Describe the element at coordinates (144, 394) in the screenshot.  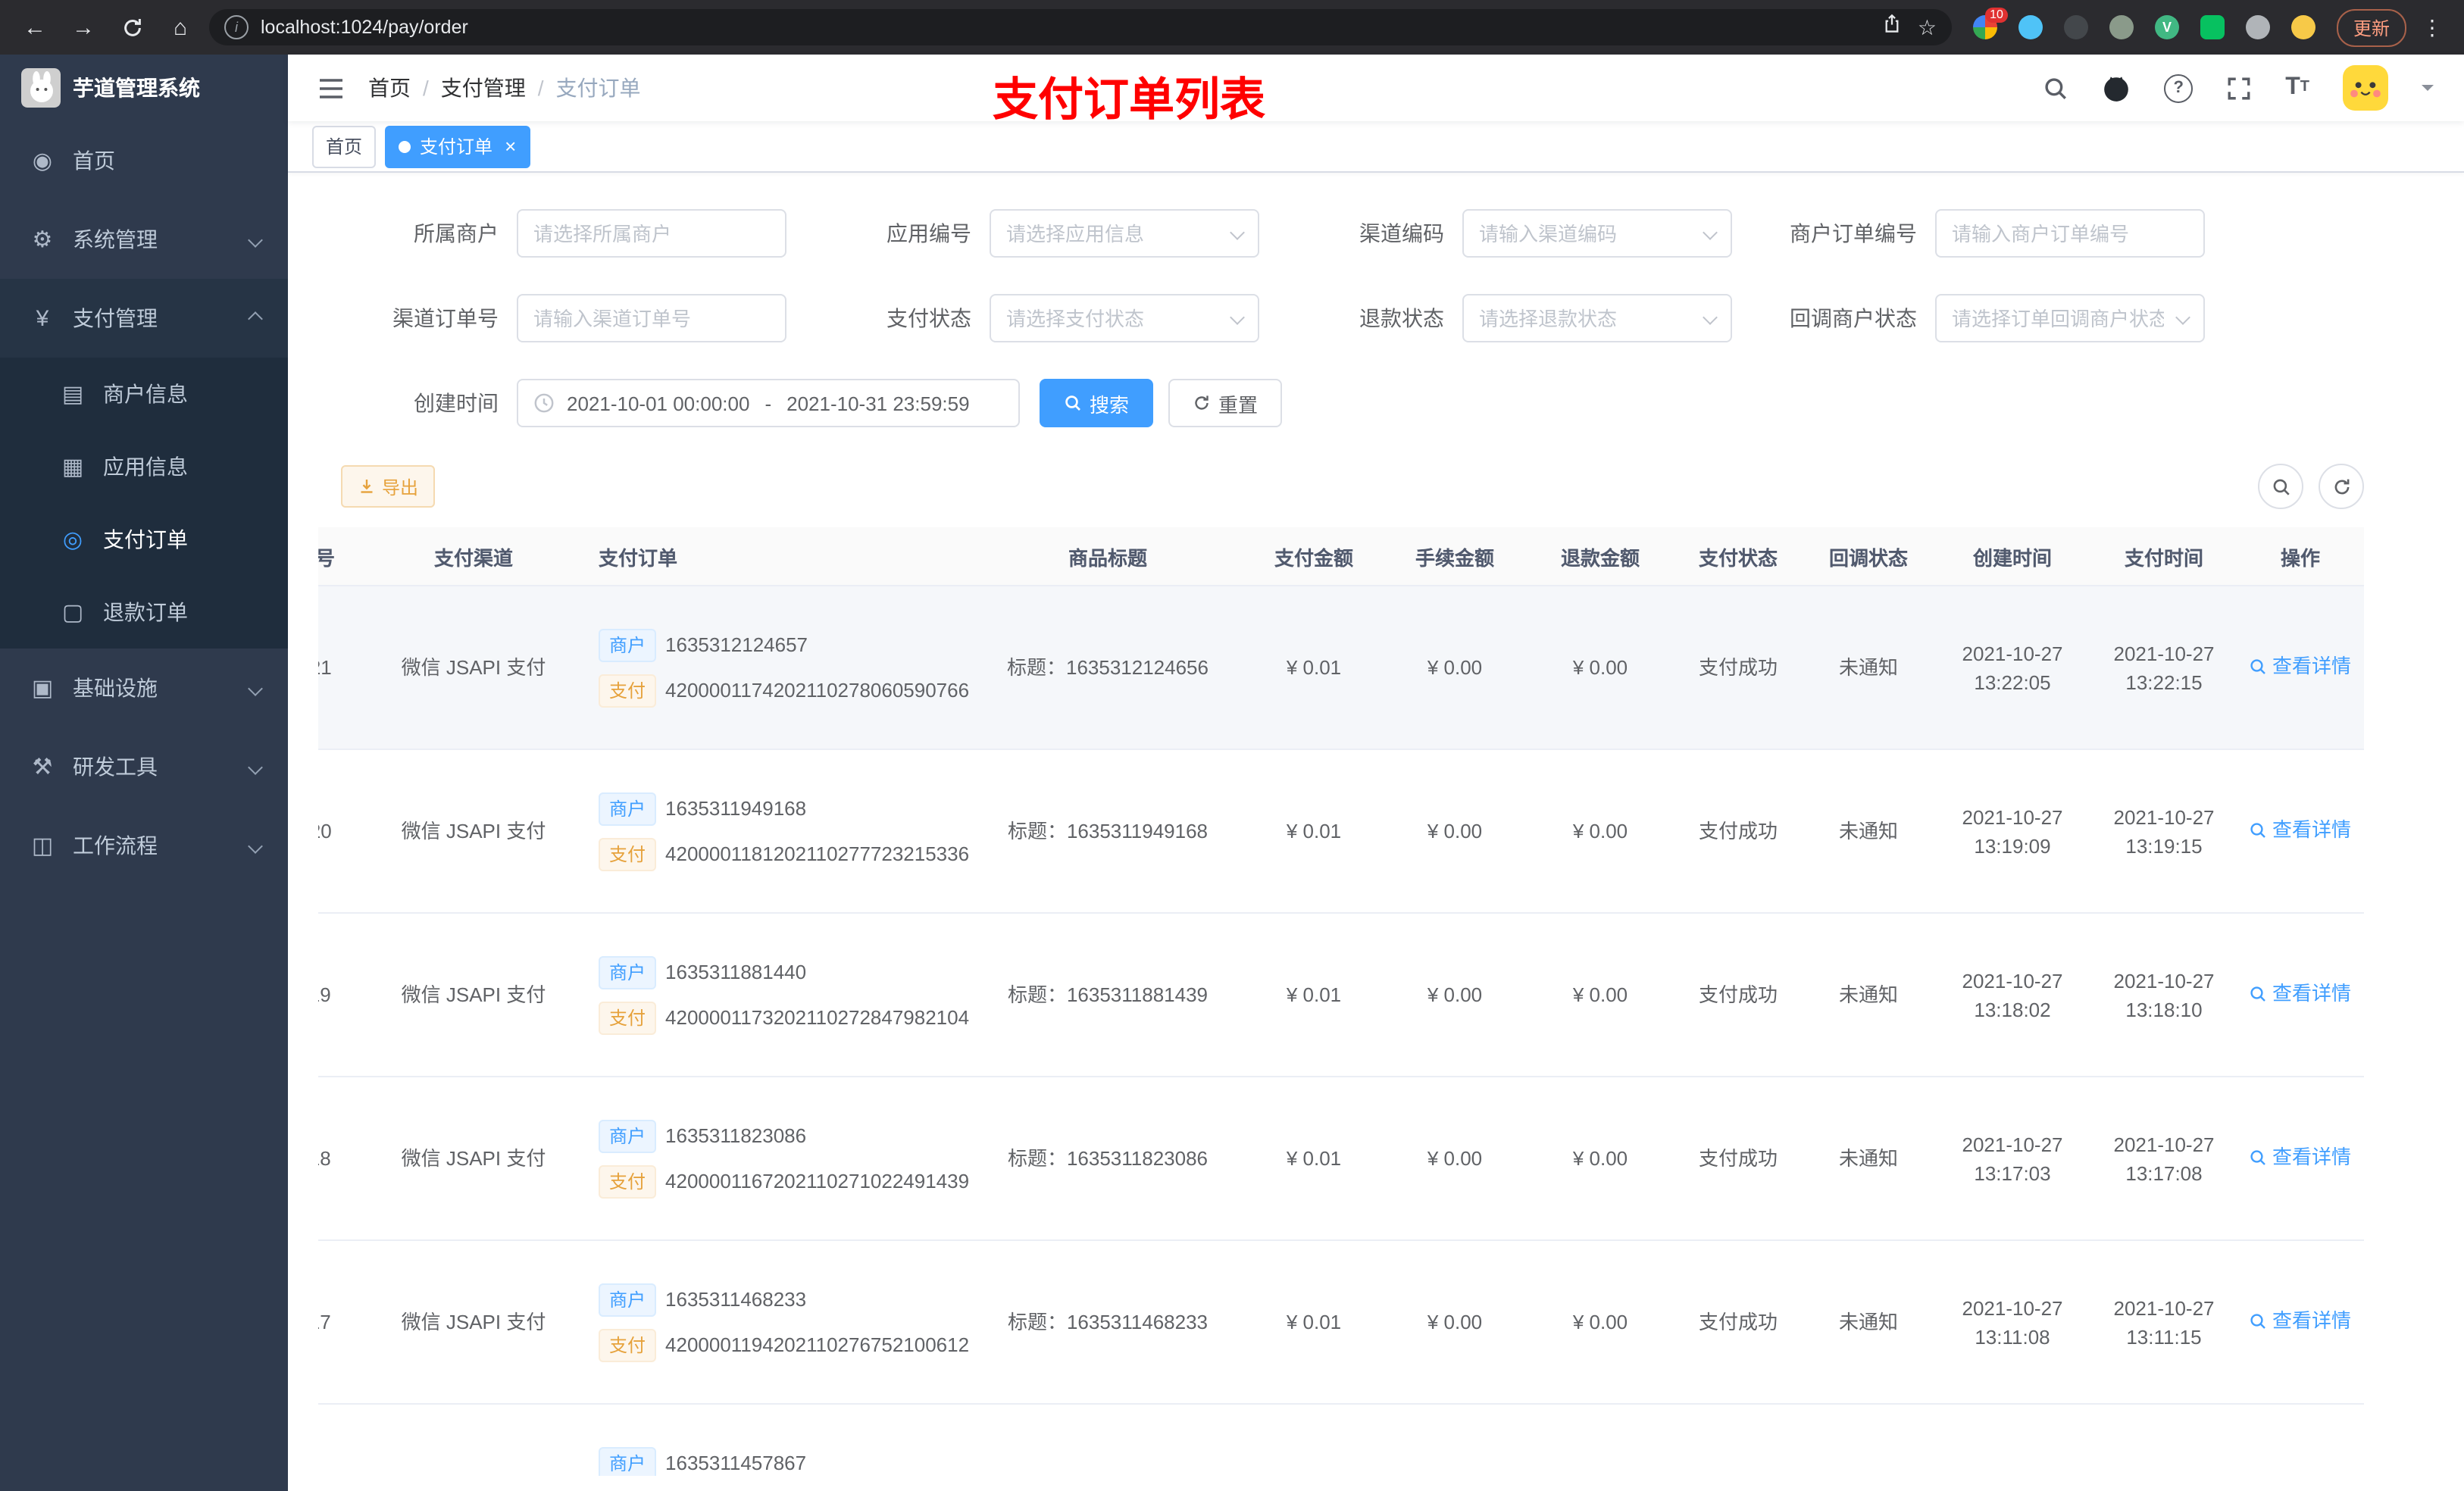
I see `sidebar-item-merchant-info: ▤ 商户信息` at that location.